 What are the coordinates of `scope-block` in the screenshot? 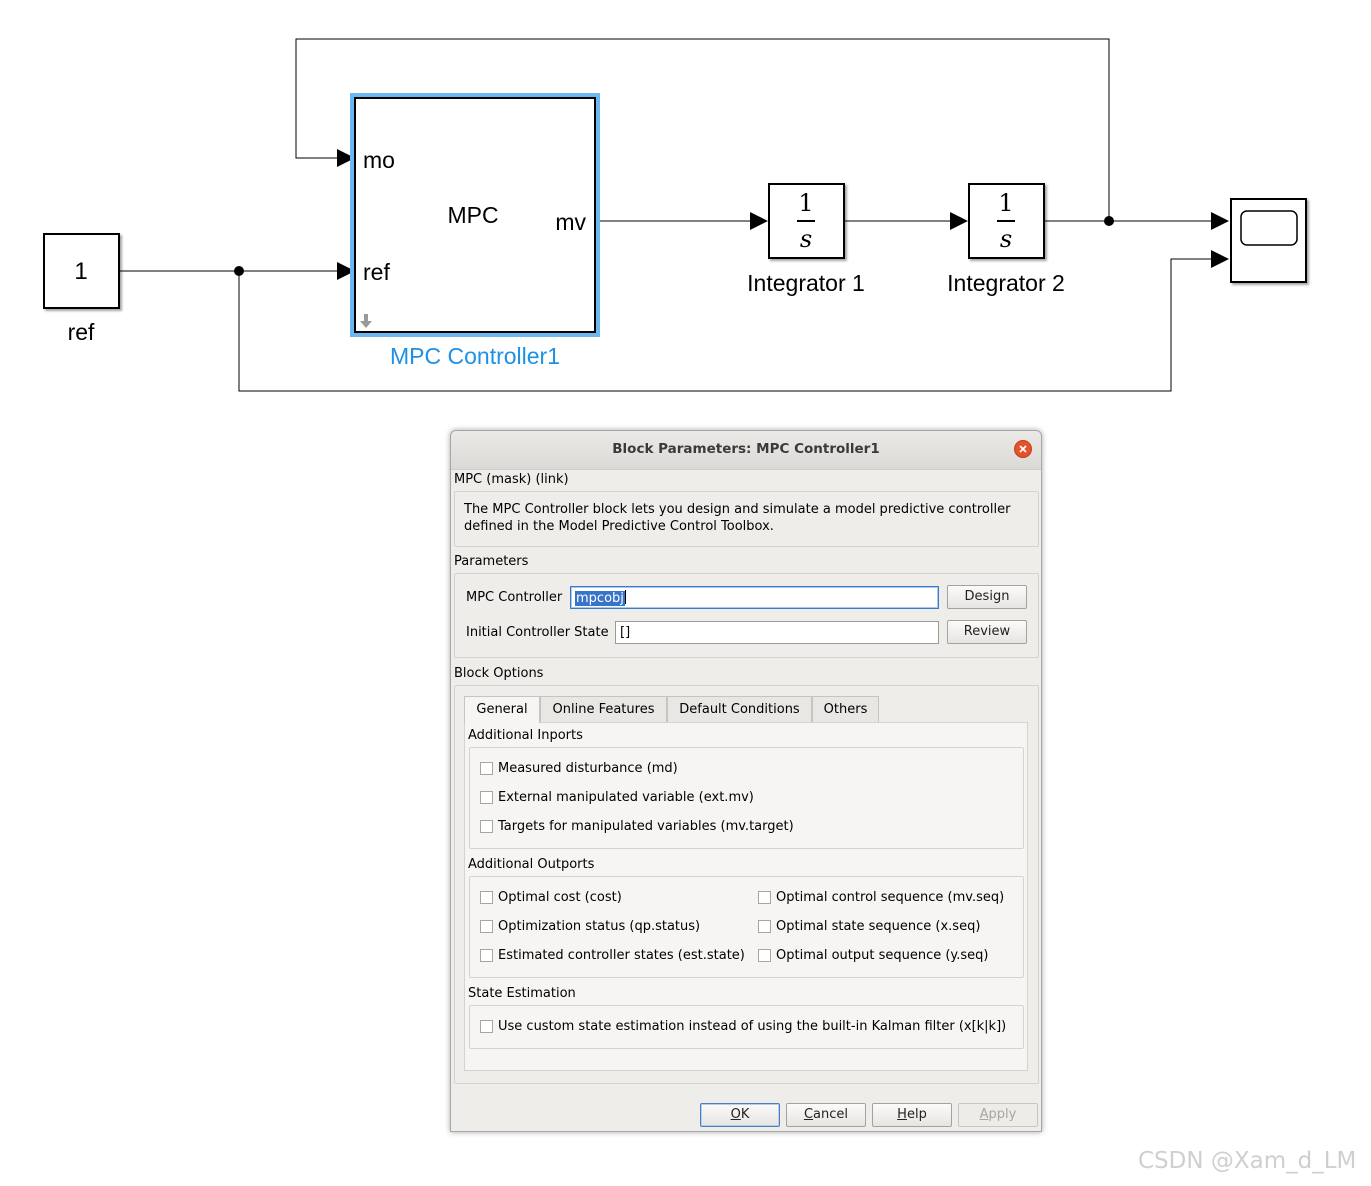 It's located at (1268, 240).